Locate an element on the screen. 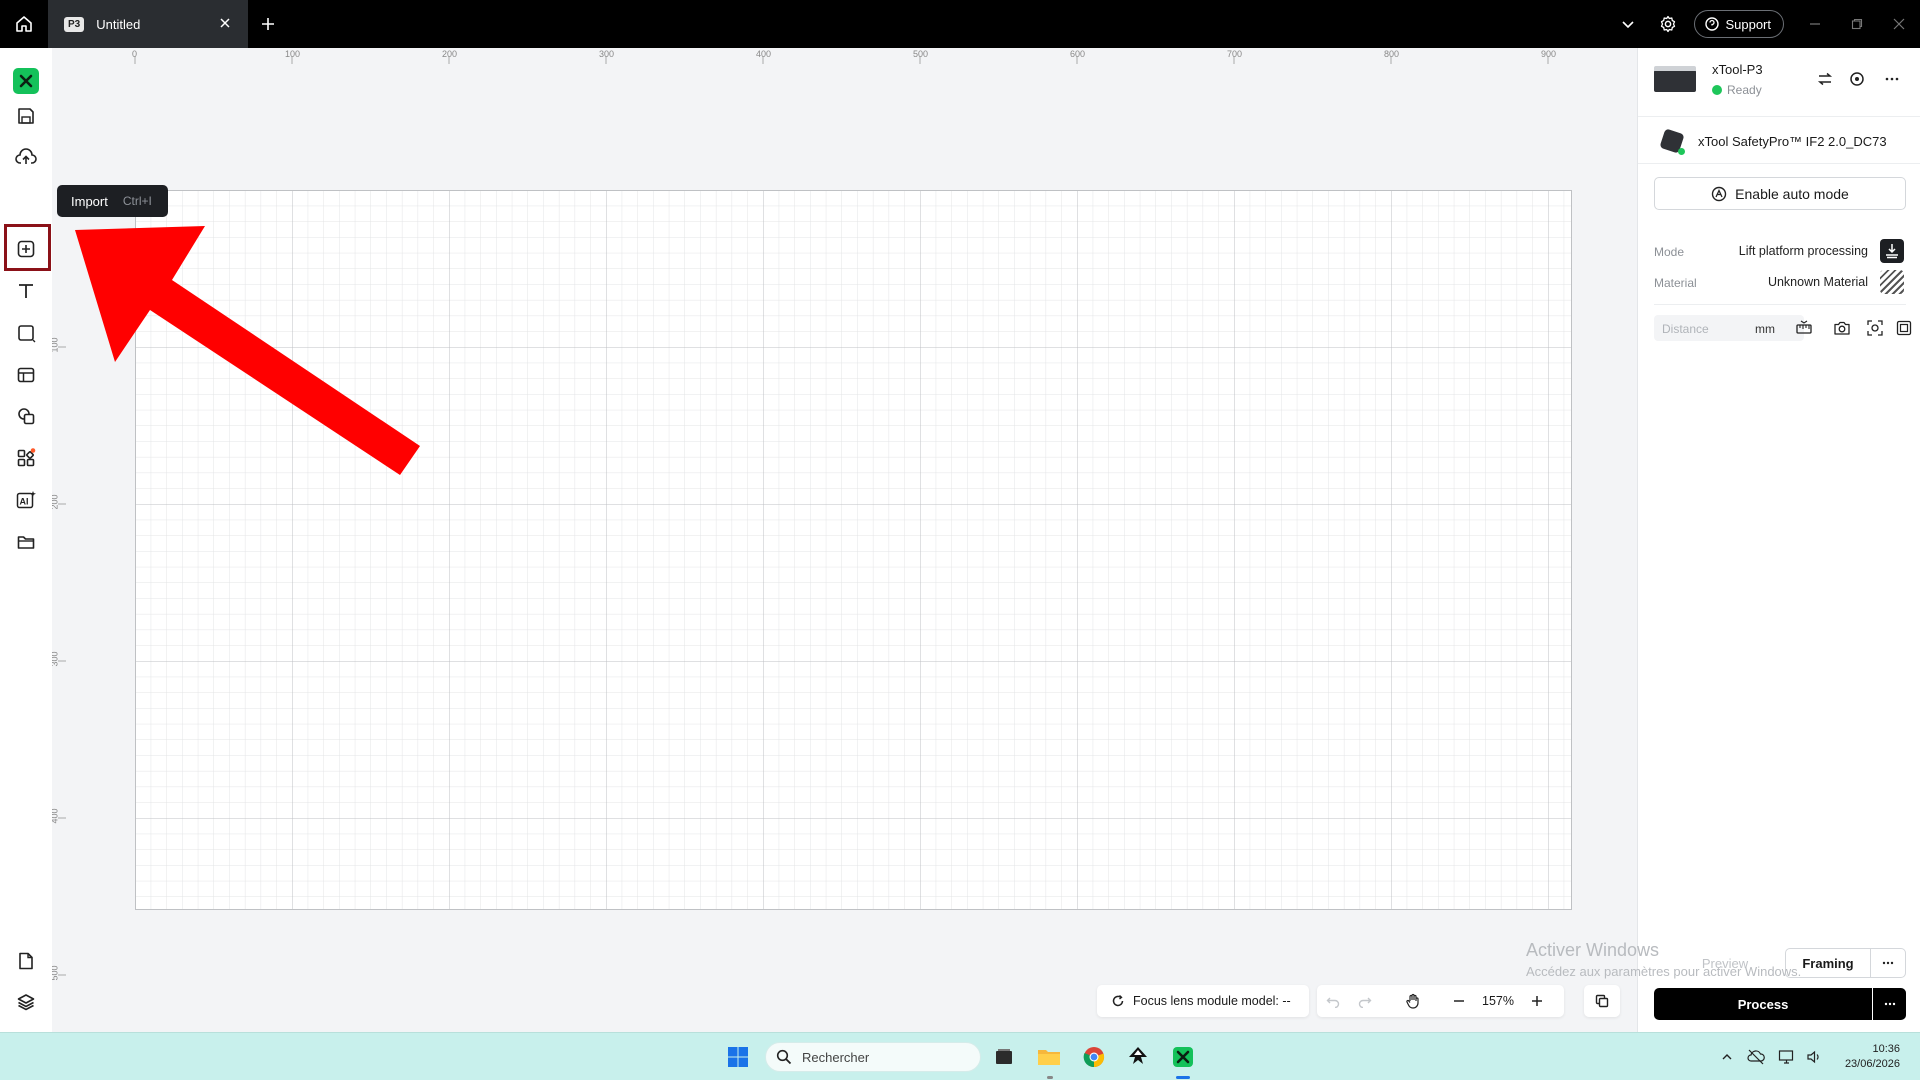 Image resolution: width=1920 pixels, height=1080 pixels. calibrate-button is located at coordinates (1904, 328).